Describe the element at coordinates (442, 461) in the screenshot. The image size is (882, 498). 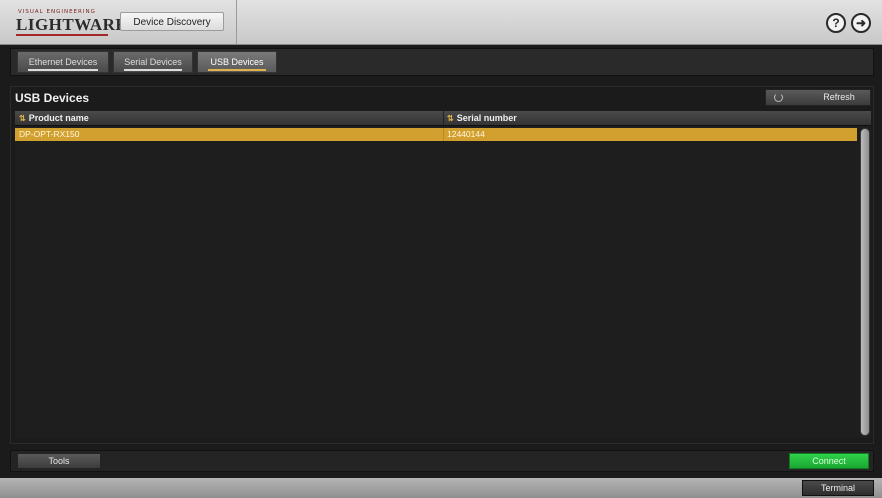
I see `action-bar: Tools Connect` at that location.